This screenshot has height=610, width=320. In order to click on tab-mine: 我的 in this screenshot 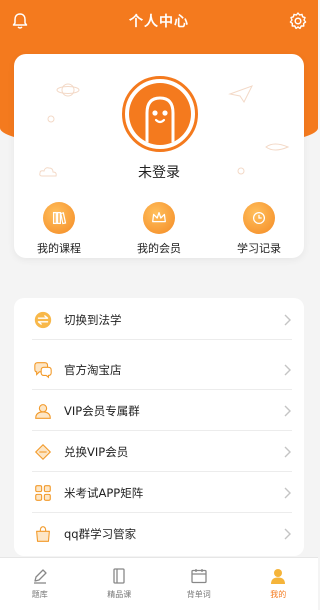, I will do `click(279, 584)`.